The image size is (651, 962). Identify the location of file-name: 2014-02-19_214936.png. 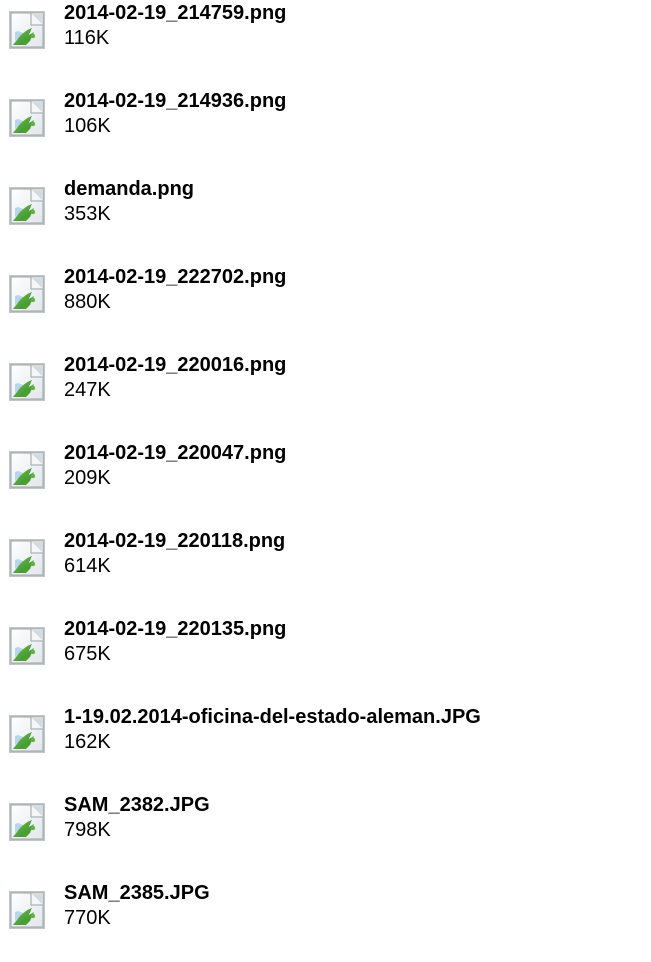
(175, 101).